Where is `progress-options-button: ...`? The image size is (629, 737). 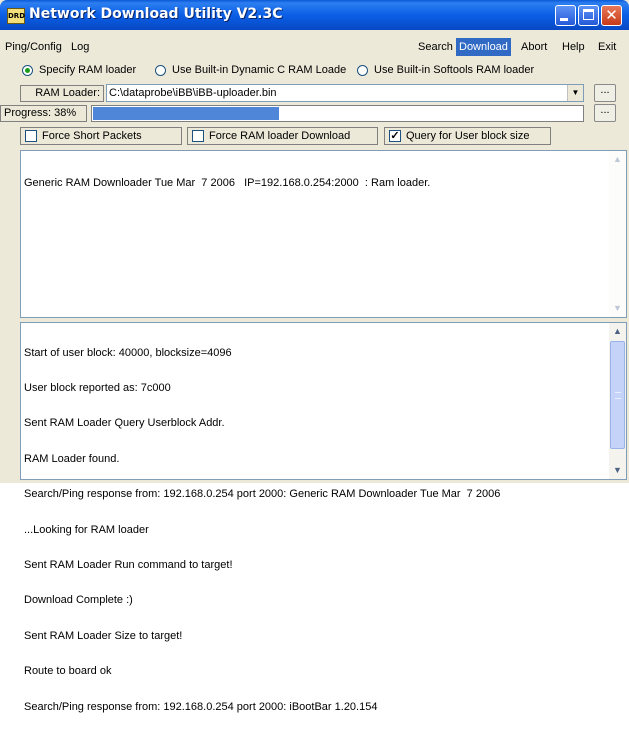
progress-options-button: ... is located at coordinates (605, 113).